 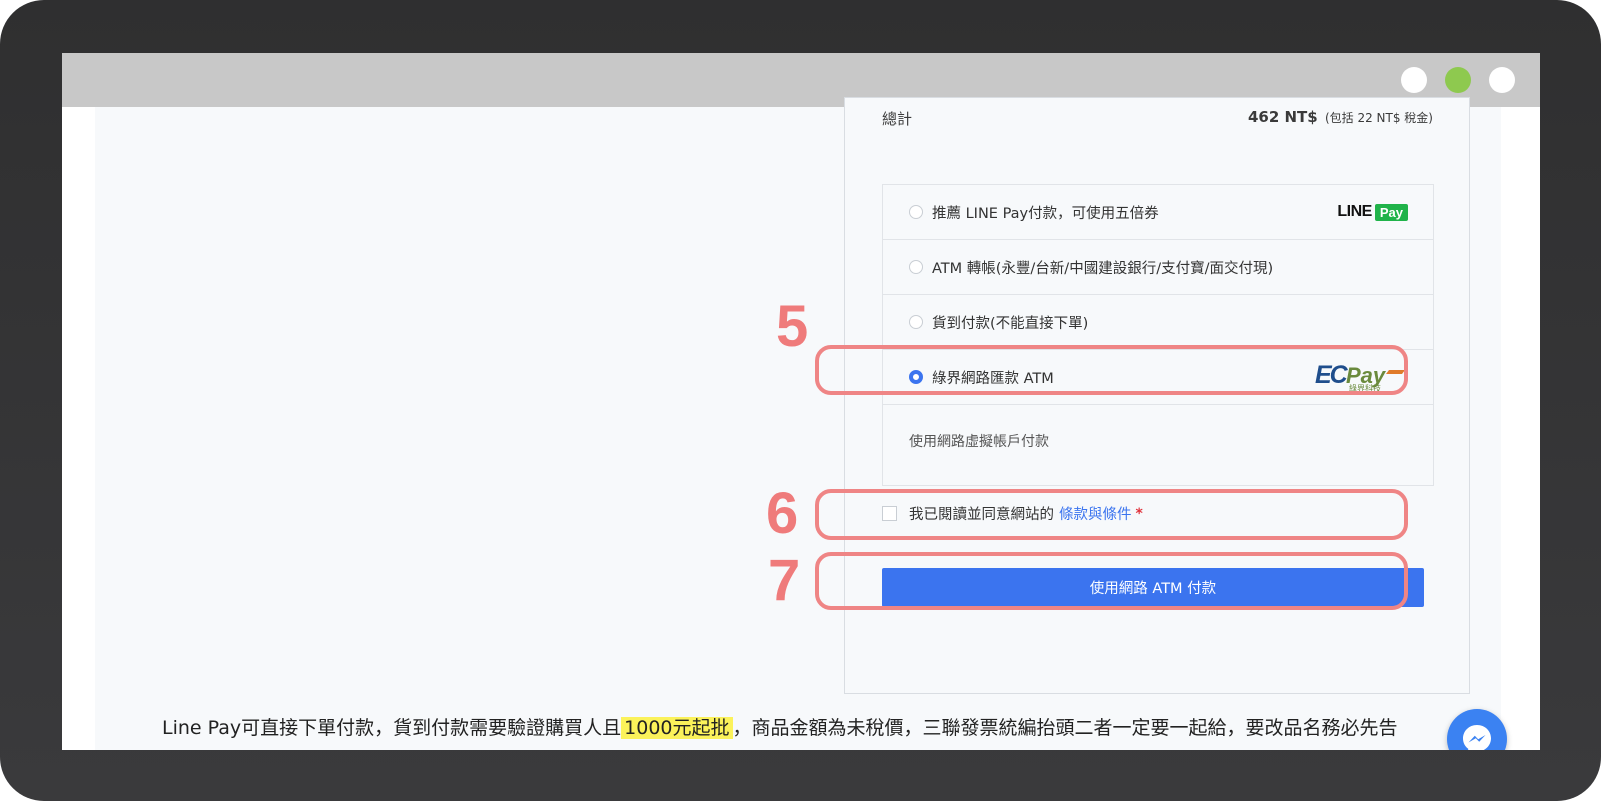 I want to click on payment-option-atm-transfer: ATM 轉帳(永豐/台新/中國建設銀行/支付寶/面交付現), so click(x=1158, y=267).